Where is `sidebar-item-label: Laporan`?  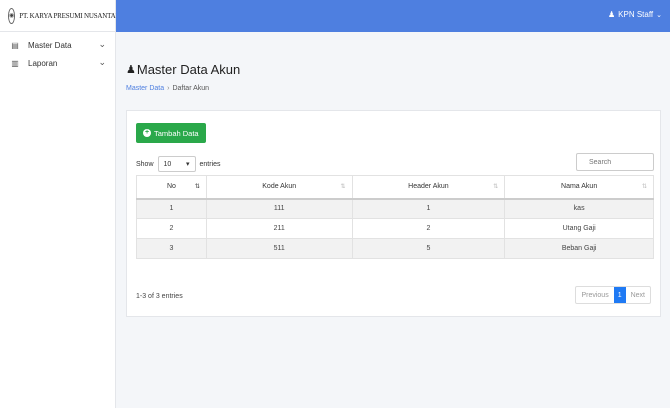 sidebar-item-label: Laporan is located at coordinates (43, 63).